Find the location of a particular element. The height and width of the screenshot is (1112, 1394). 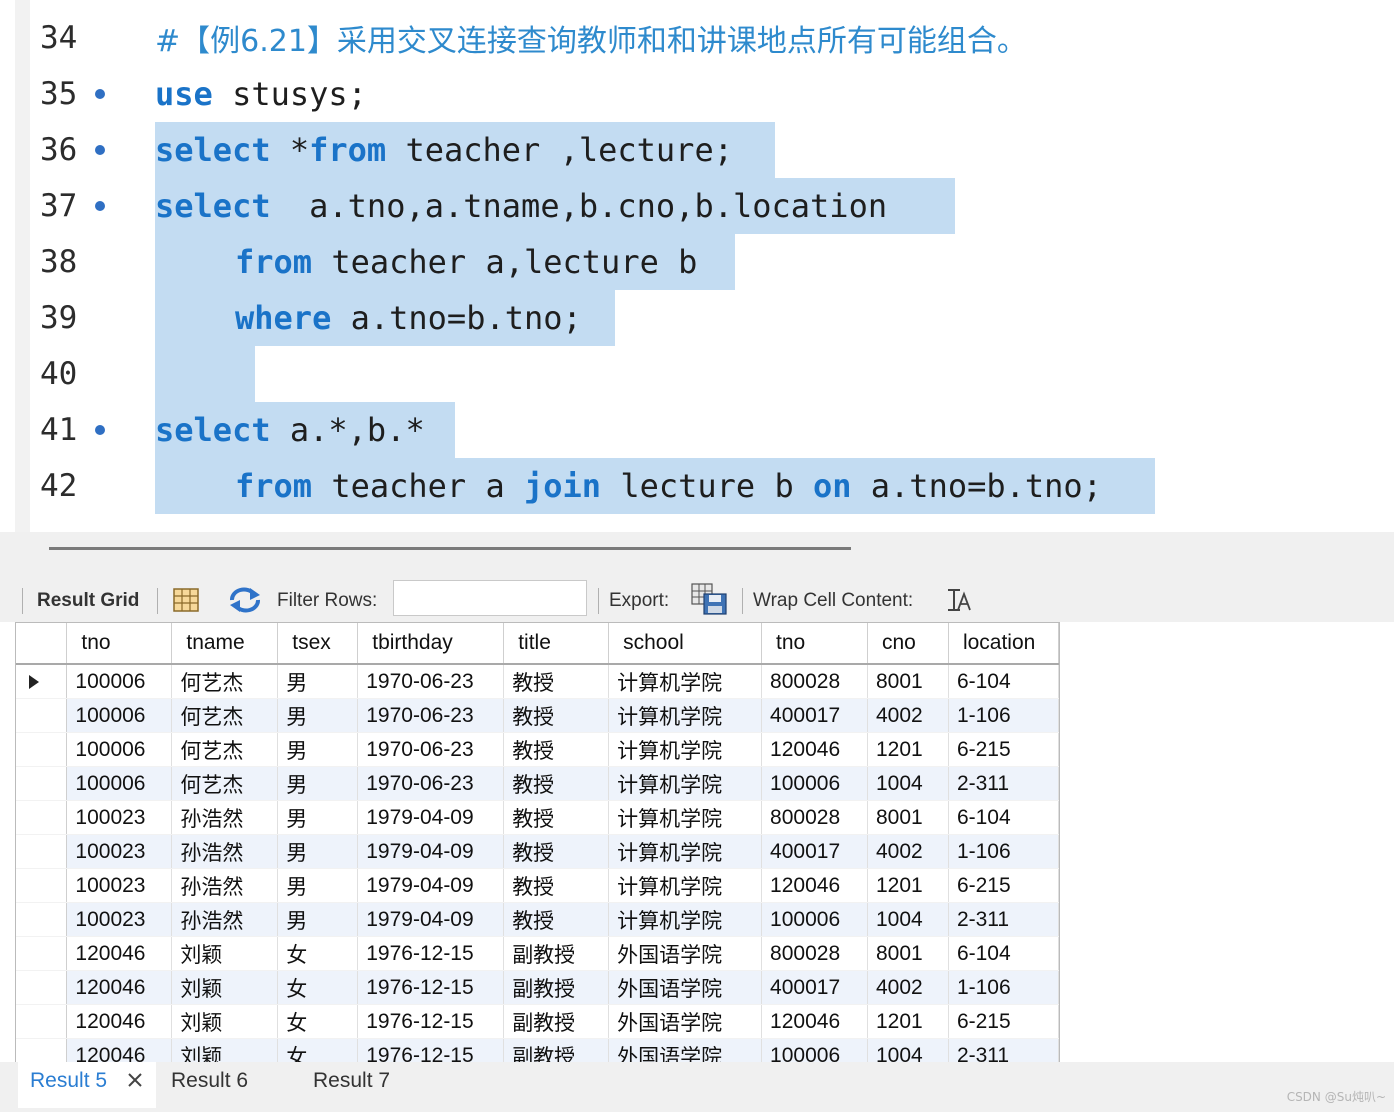

table-cell: 刘颖 is located at coordinates (225, 953).